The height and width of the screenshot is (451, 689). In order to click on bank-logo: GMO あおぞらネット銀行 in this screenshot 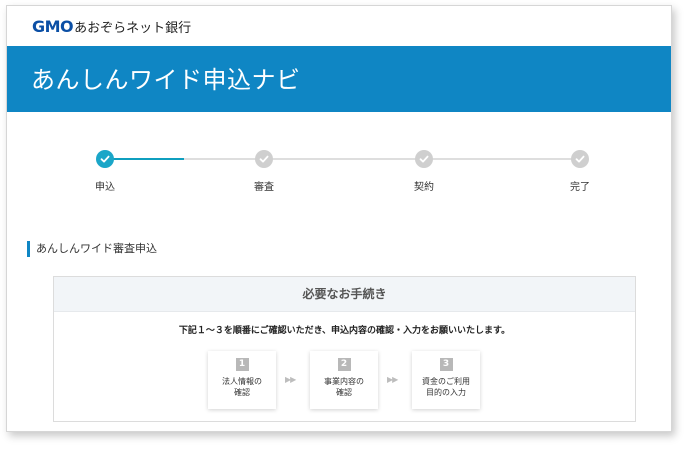, I will do `click(111, 26)`.